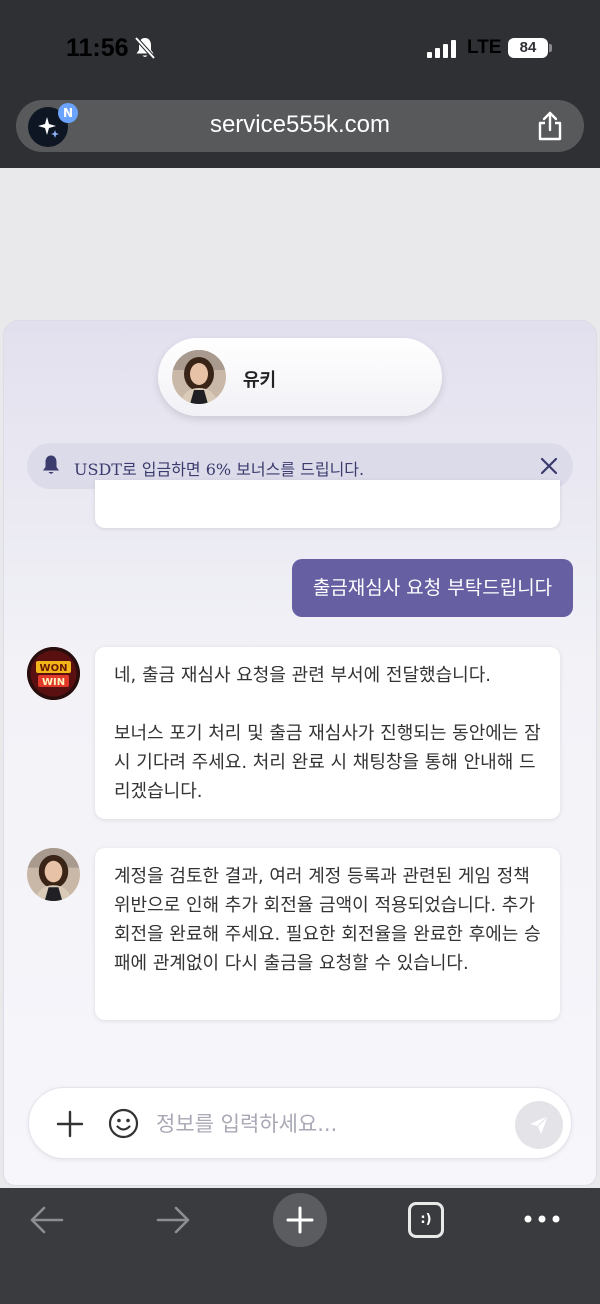 This screenshot has width=600, height=1304. Describe the element at coordinates (549, 466) in the screenshot. I see `close-icon` at that location.